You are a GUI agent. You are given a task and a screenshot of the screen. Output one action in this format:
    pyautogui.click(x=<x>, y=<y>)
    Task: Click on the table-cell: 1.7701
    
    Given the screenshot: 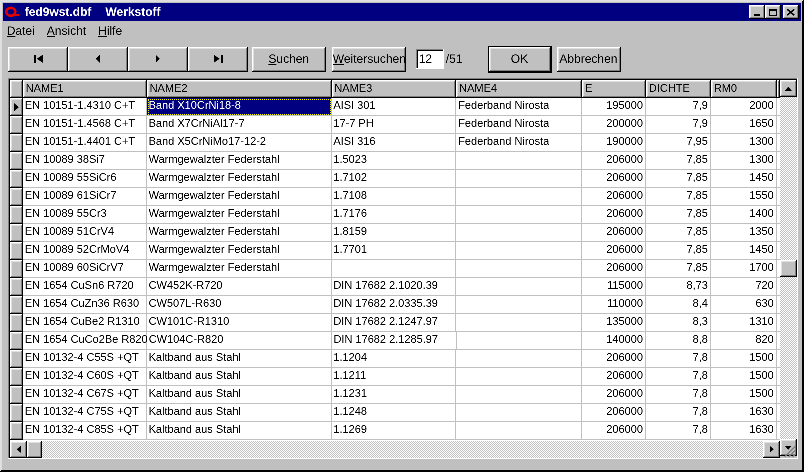 What is the action you would take?
    pyautogui.click(x=394, y=251)
    